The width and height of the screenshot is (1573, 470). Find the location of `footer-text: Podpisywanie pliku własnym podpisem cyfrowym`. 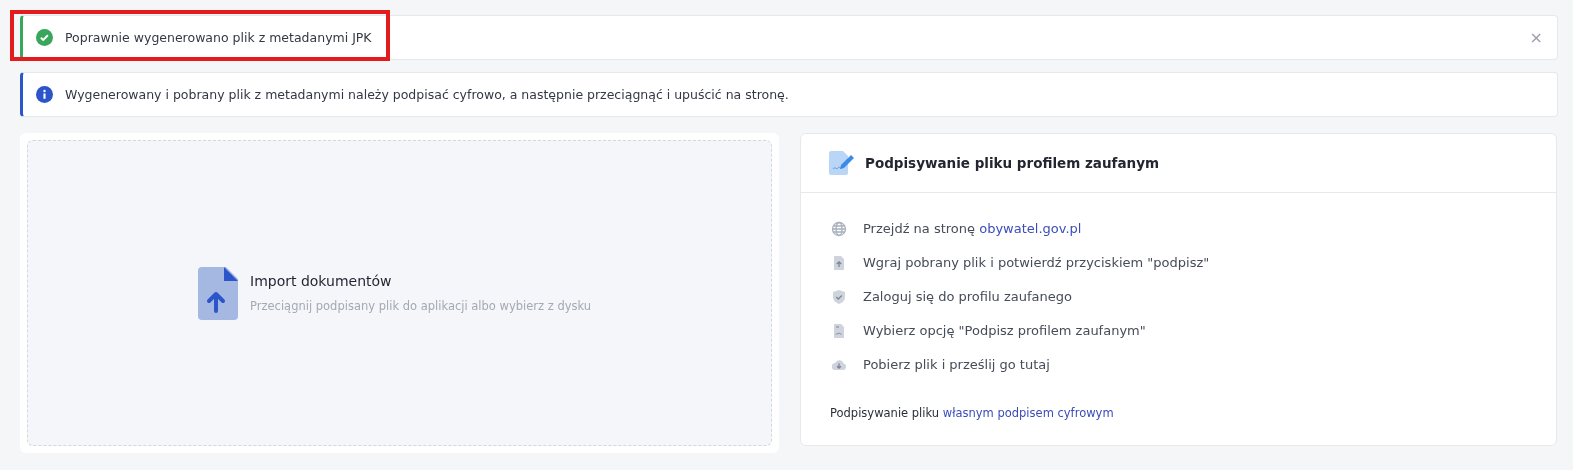

footer-text: Podpisywanie pliku własnym podpisem cyfrowym is located at coordinates (972, 413).